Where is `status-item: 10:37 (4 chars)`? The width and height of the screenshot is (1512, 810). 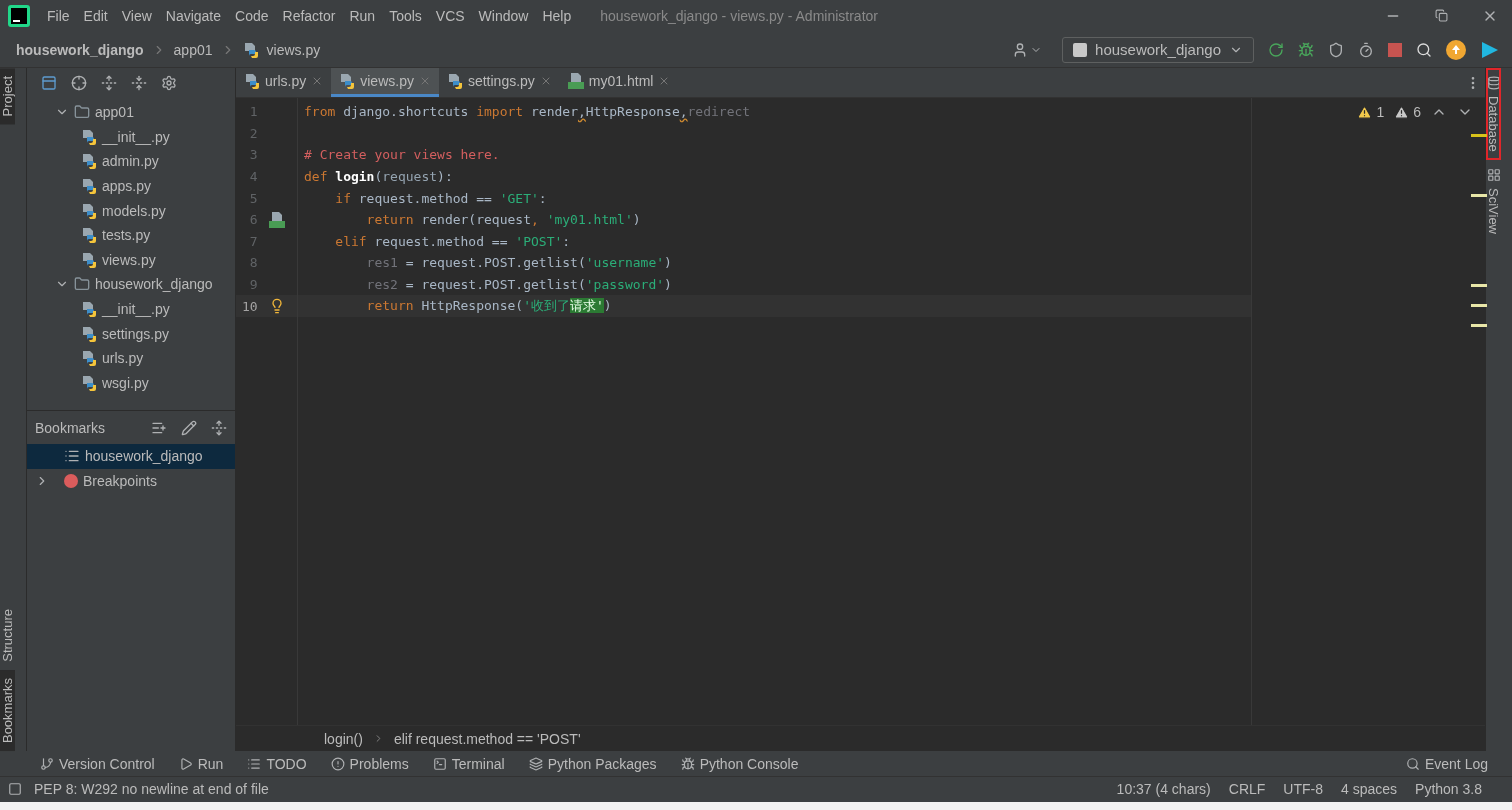 status-item: 10:37 (4 chars) is located at coordinates (1163, 789).